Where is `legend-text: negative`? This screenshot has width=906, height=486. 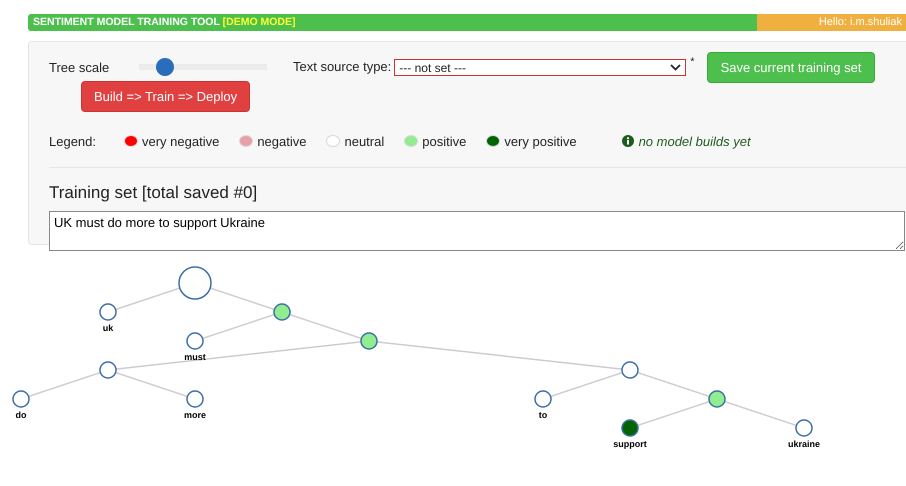 legend-text: negative is located at coordinates (281, 141).